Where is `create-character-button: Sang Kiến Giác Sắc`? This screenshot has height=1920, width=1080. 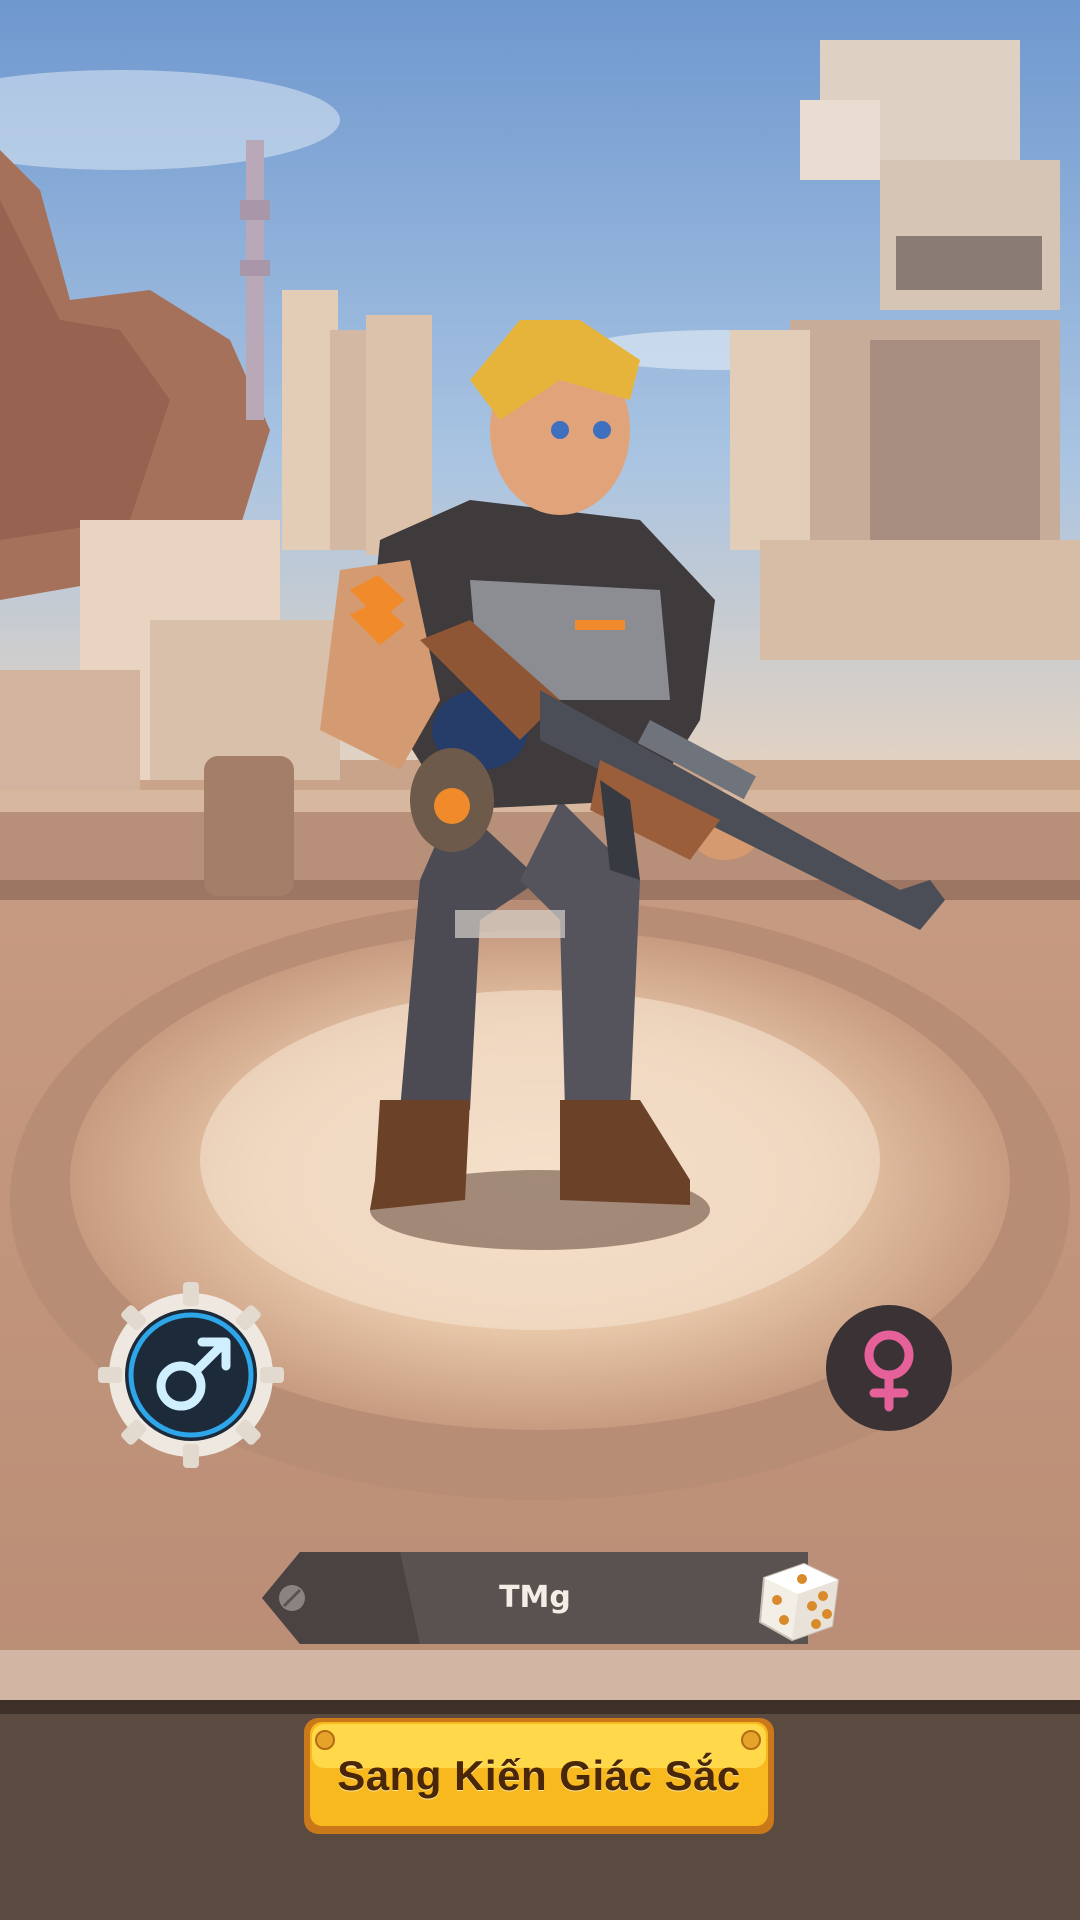 create-character-button: Sang Kiến Giác Sắc is located at coordinates (539, 1776).